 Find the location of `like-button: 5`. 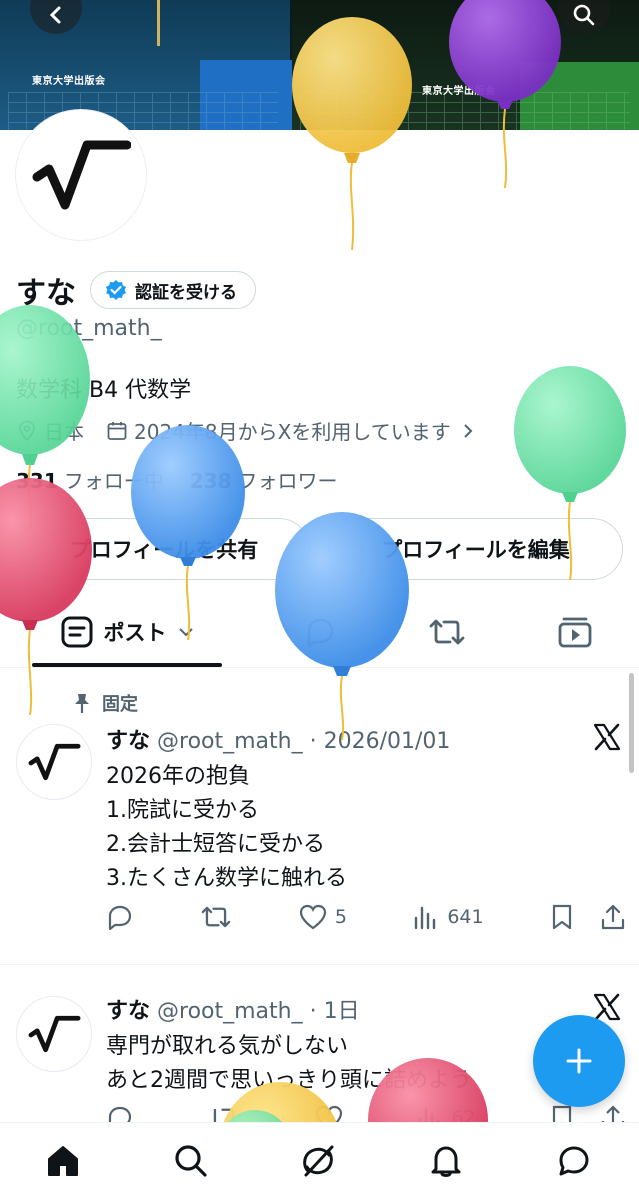

like-button: 5 is located at coordinates (323, 917).